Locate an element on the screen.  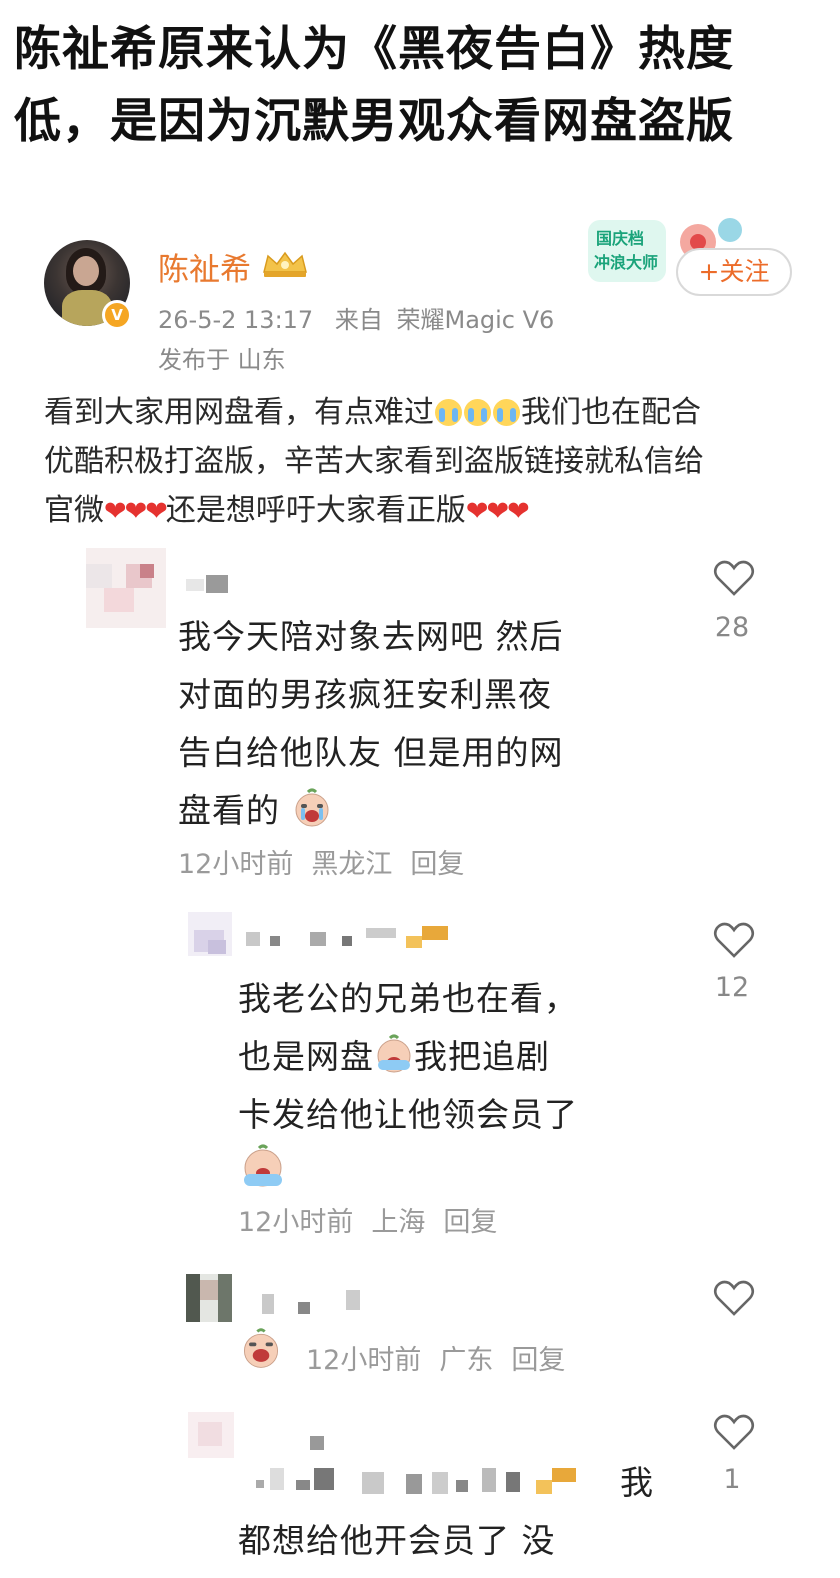
post-meta: 26-5-2 13:17 来自 荣耀Magic V6 is located at coordinates (363, 317).